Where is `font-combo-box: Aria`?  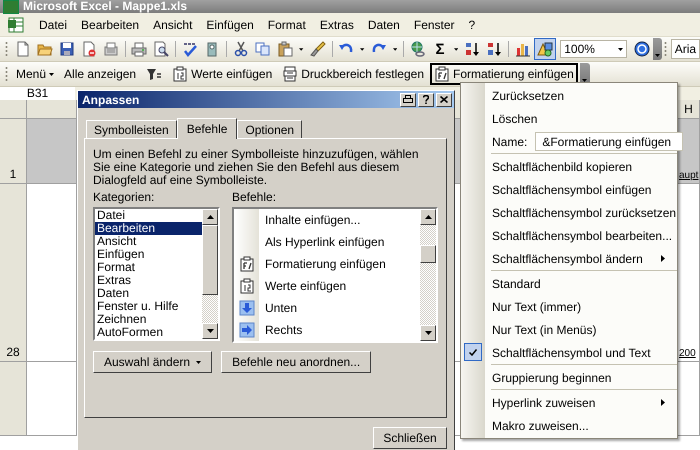
font-combo-box: Aria is located at coordinates (685, 49).